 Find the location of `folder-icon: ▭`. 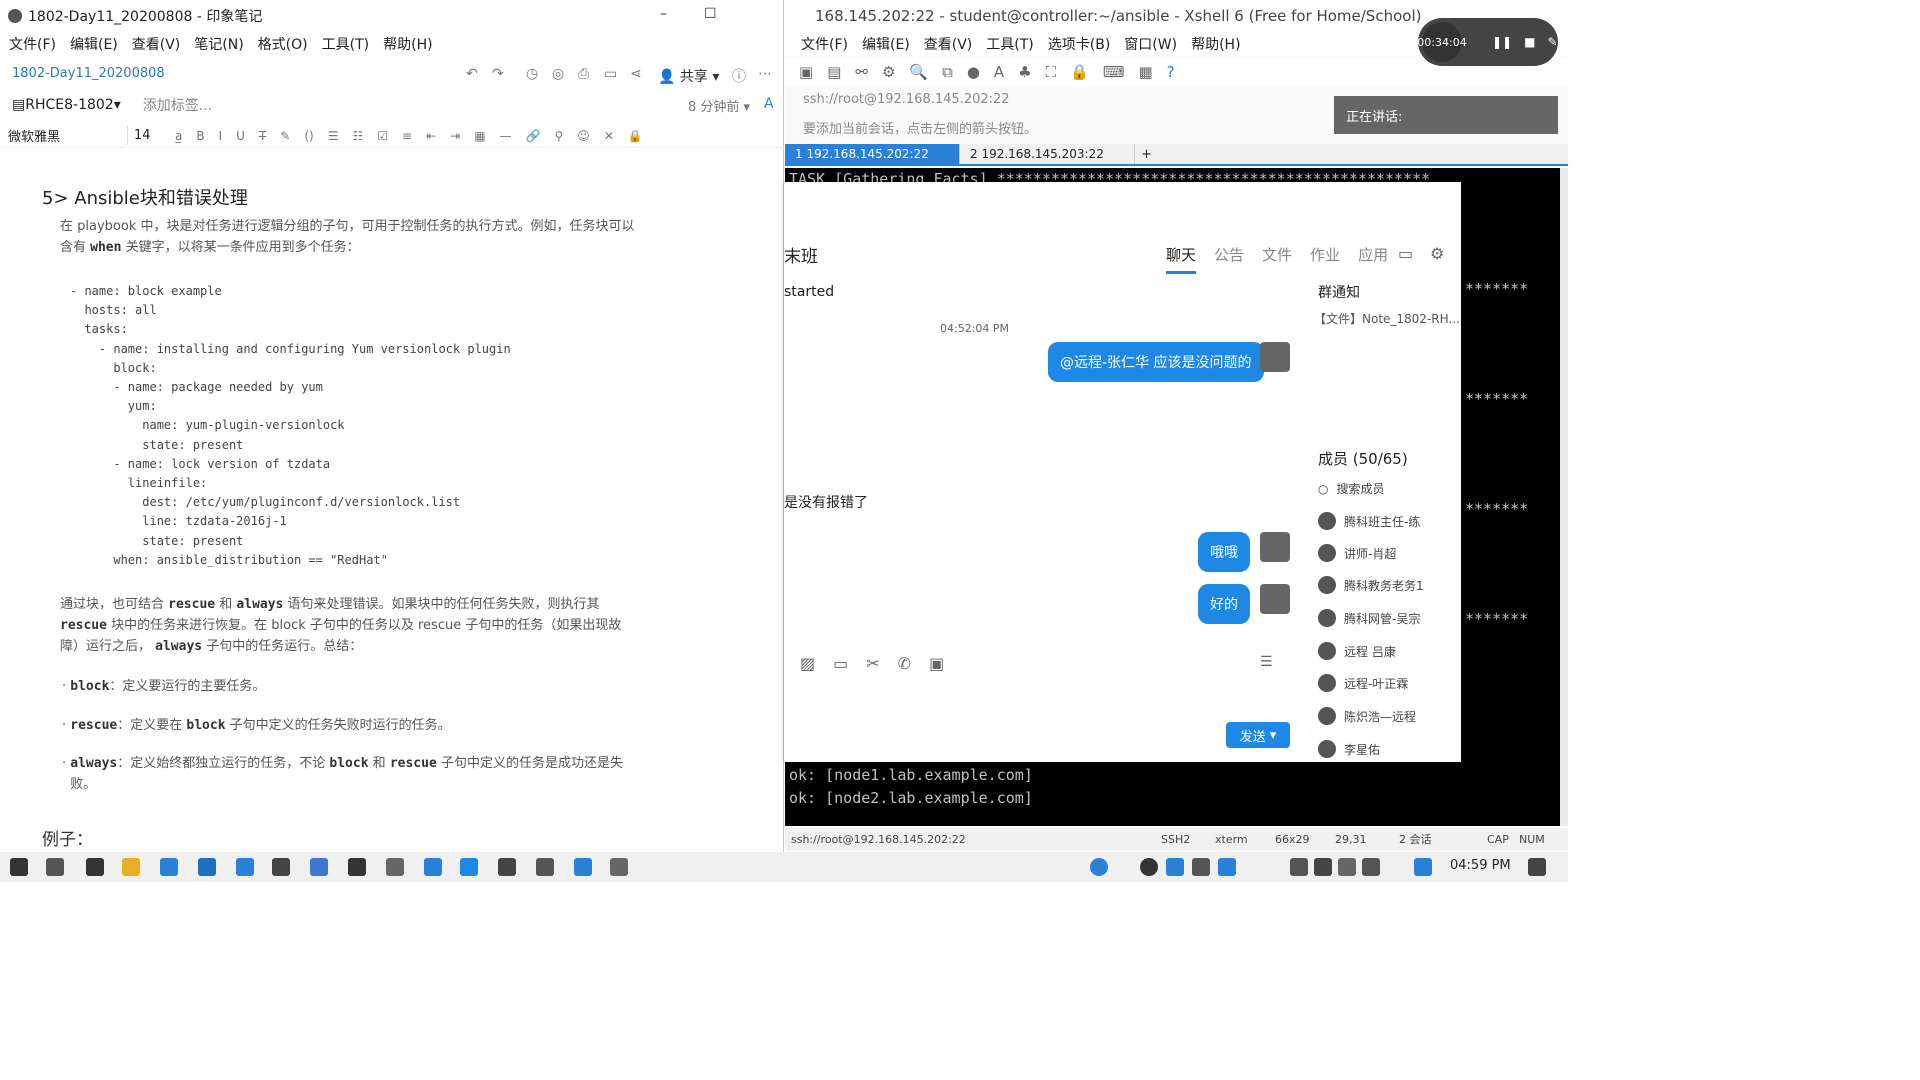

folder-icon: ▭ is located at coordinates (840, 663).